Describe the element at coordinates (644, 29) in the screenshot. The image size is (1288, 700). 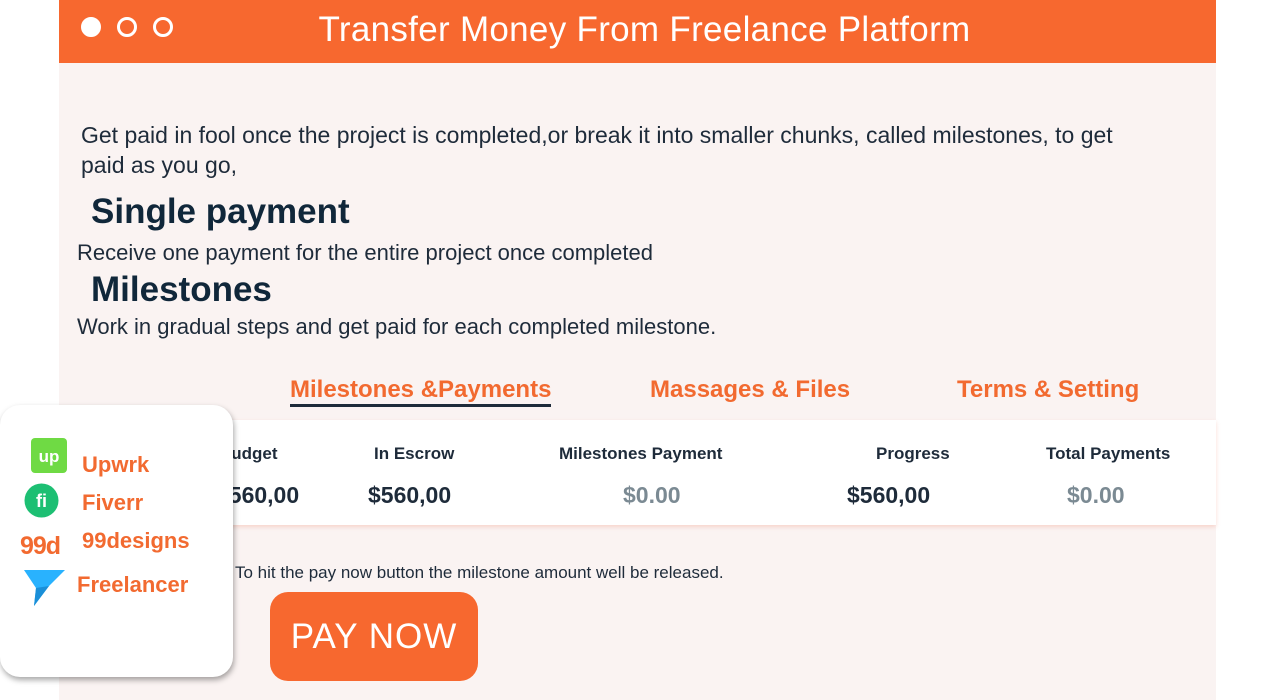
I see `window-title: Transfer Money From Freelance Platform` at that location.